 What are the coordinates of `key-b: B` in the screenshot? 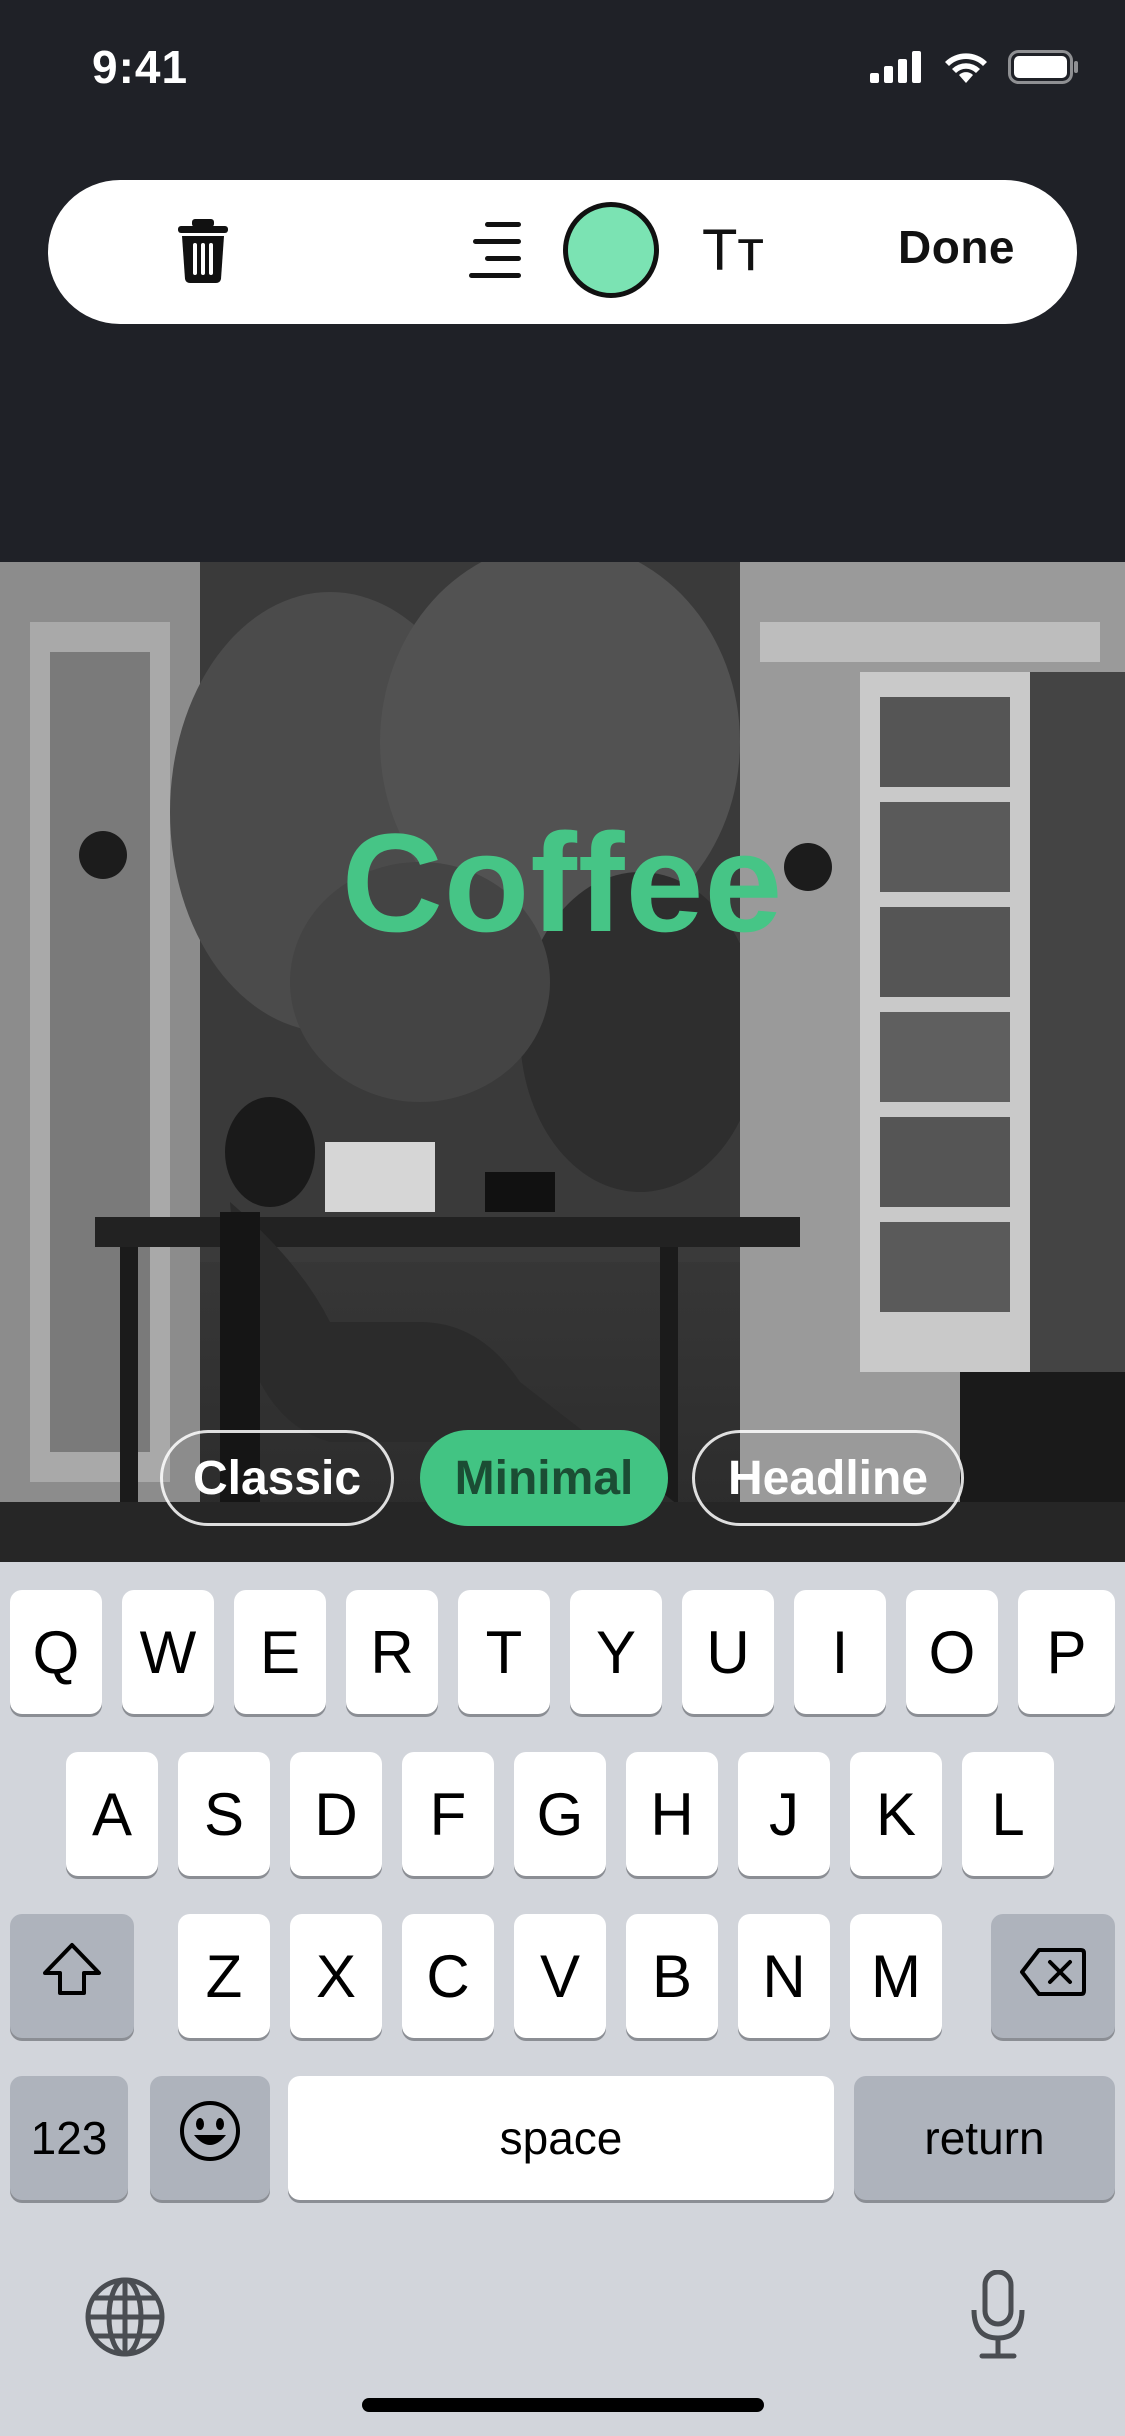 It's located at (672, 1976).